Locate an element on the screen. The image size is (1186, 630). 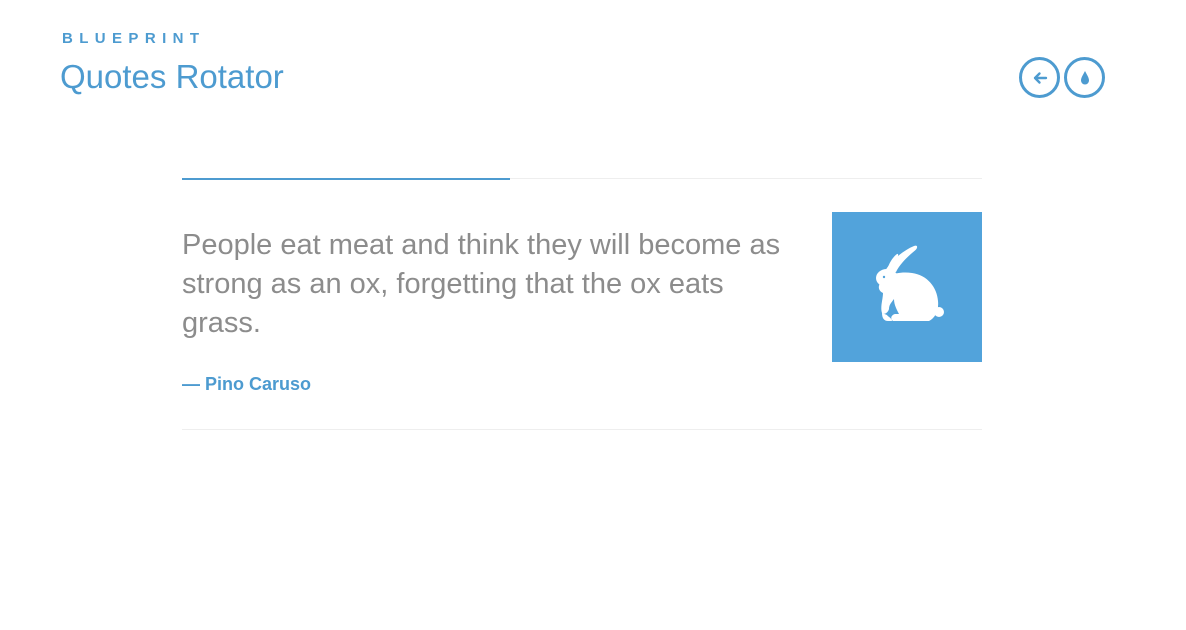
water-drop-icon is located at coordinates (1084, 77).